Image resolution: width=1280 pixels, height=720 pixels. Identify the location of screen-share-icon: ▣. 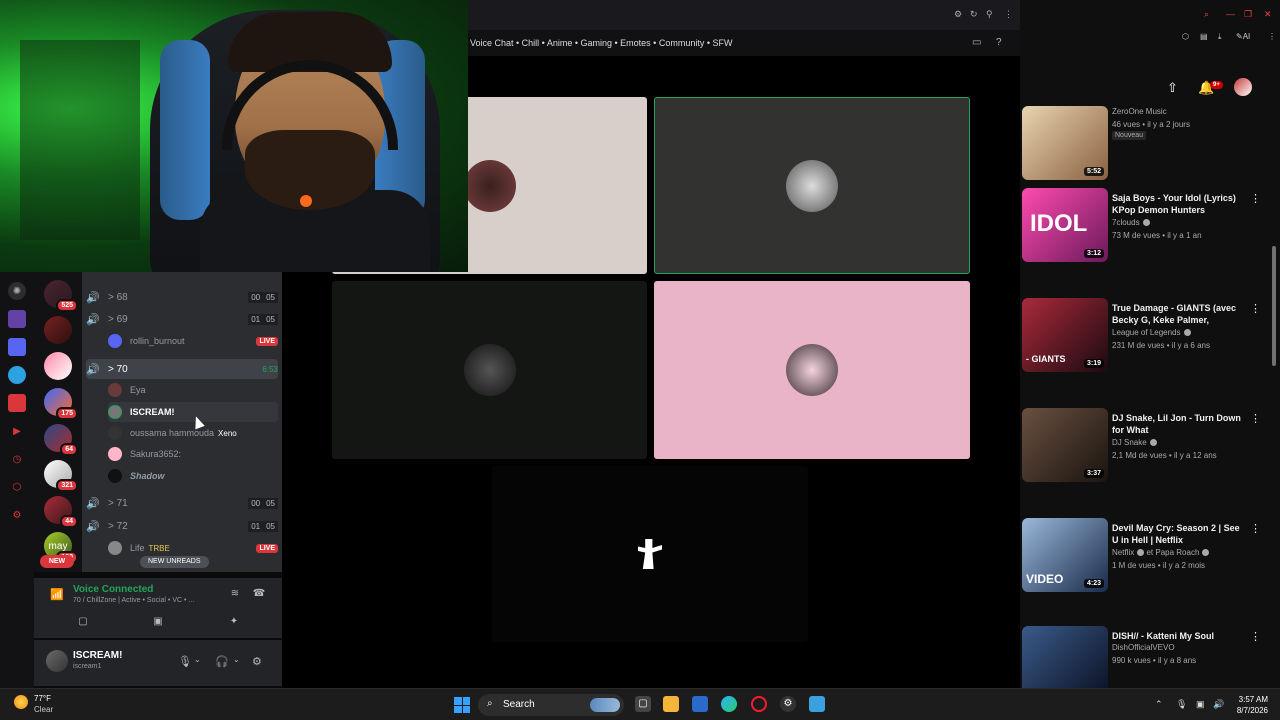
(158, 623).